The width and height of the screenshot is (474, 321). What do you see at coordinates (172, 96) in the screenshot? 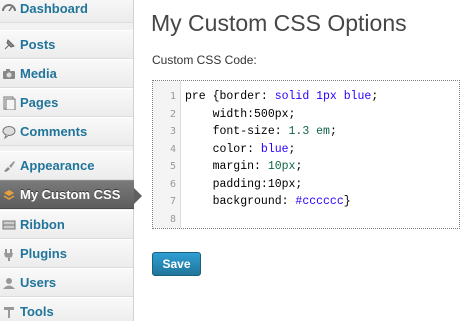
I see `line-number: 1` at bounding box center [172, 96].